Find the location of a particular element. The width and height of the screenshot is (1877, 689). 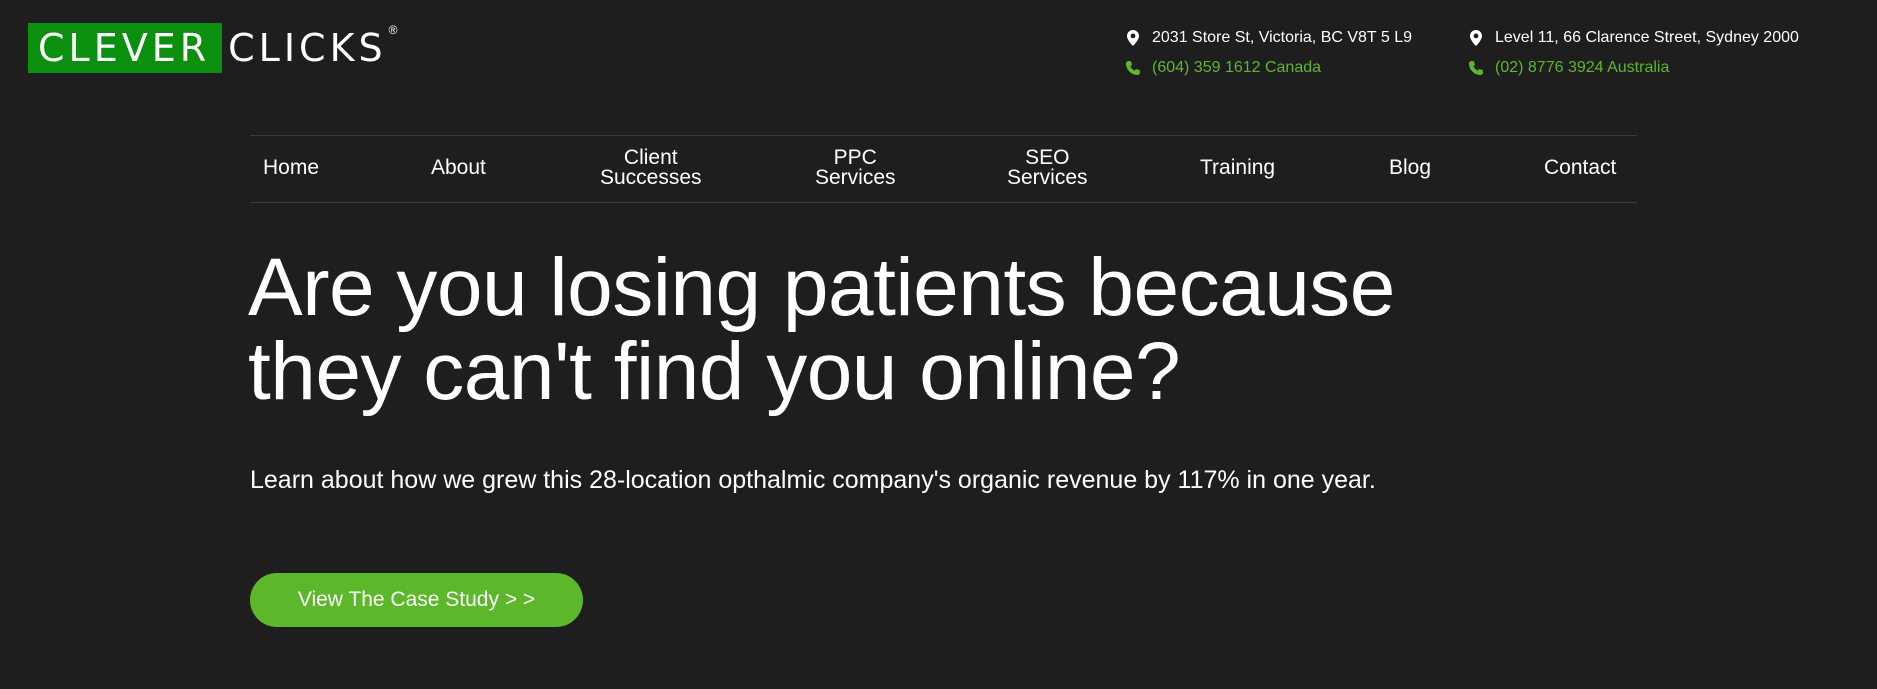

phone-row: (604) 359 1612 Canada is located at coordinates (1268, 68).